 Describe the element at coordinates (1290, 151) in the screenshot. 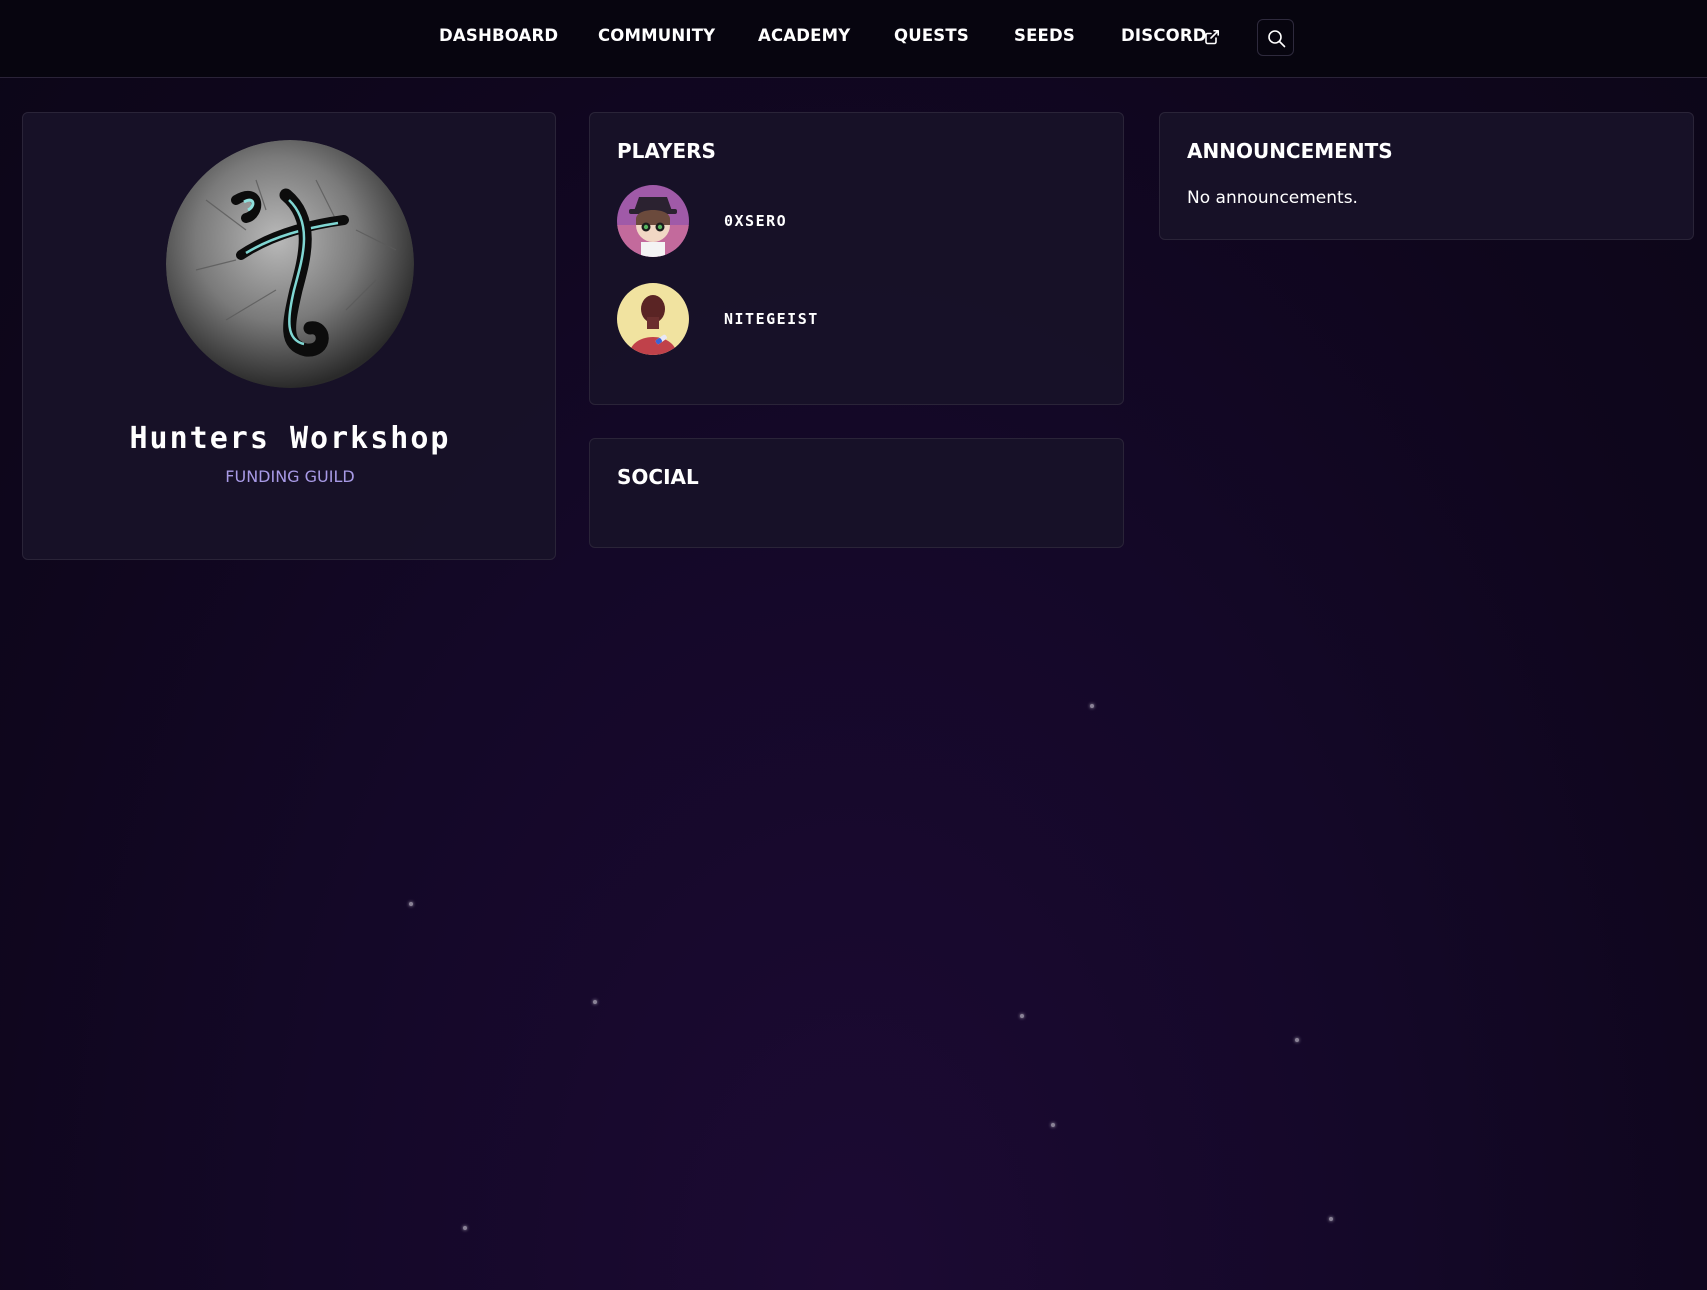

I see `announcements-title: ANNOUNCEMENTS` at that location.